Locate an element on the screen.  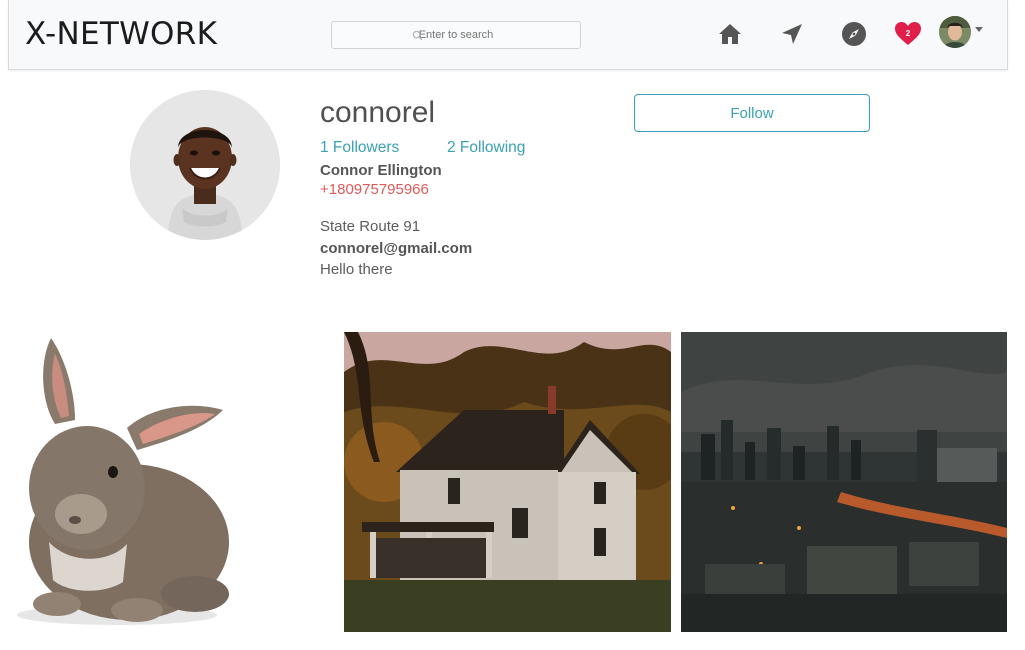
follow-button: Follow is located at coordinates (752, 113).